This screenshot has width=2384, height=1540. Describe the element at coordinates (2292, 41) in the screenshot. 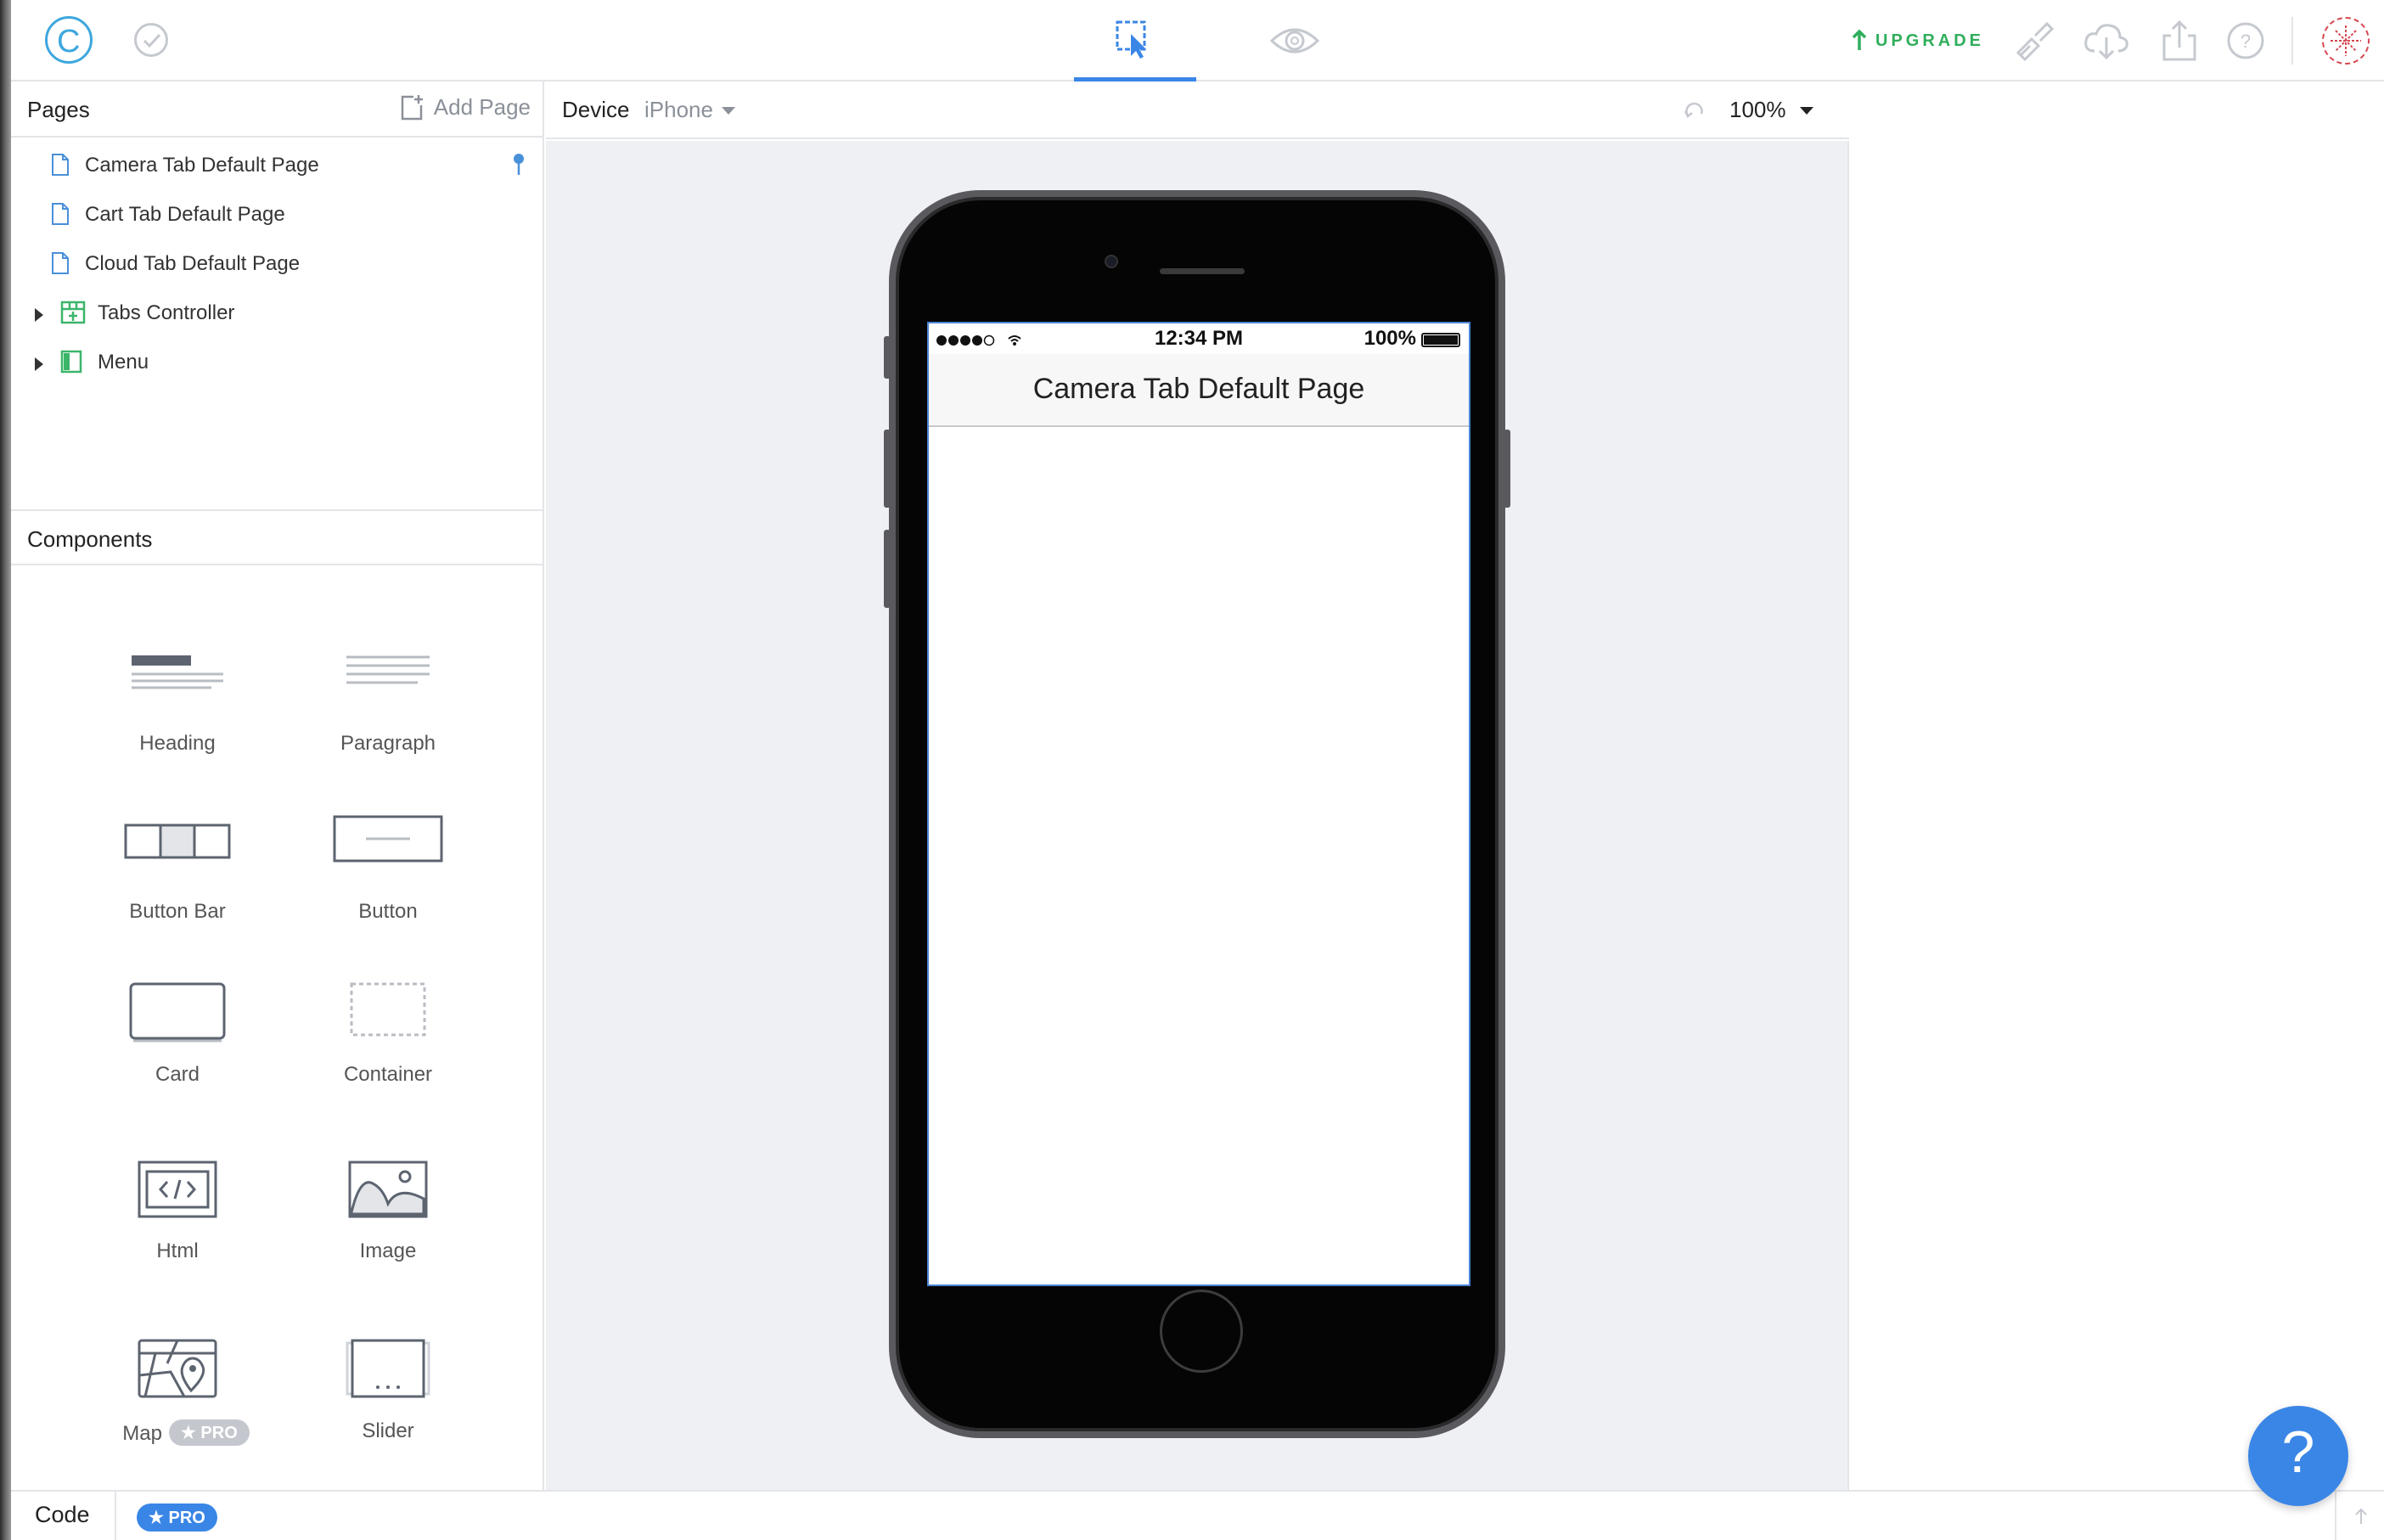

I see `toolbar-divider` at that location.